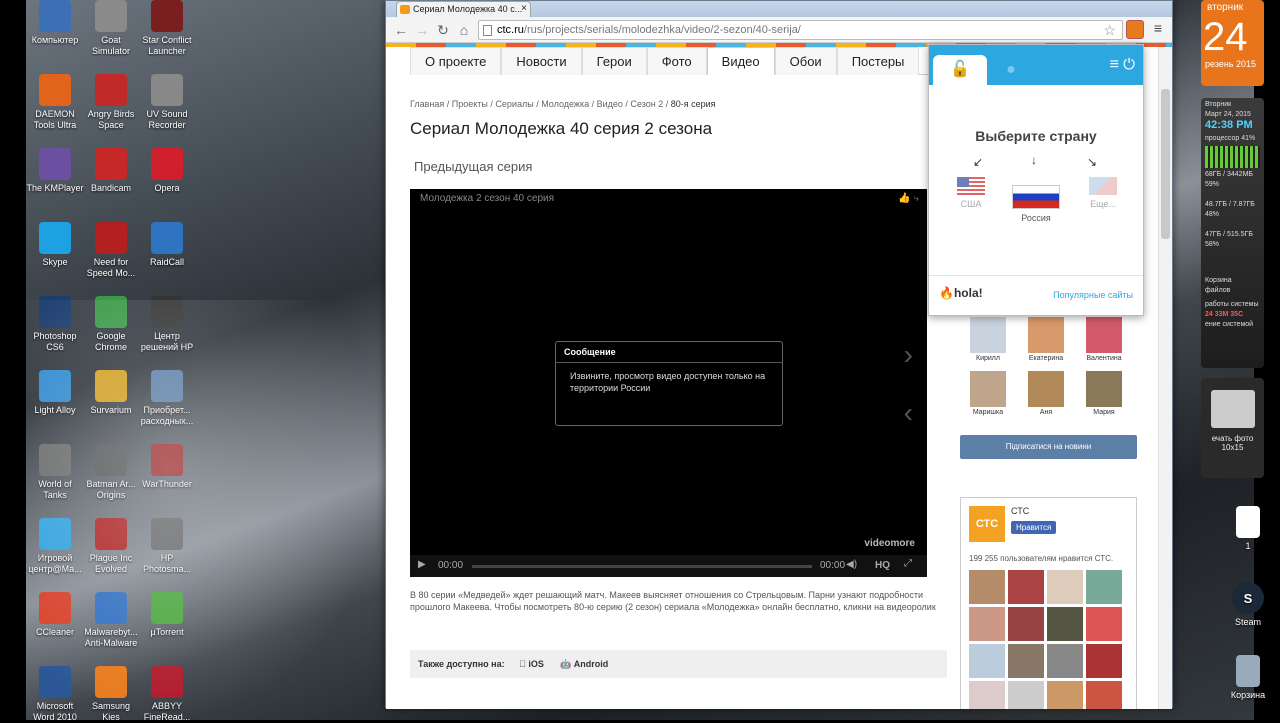 The height and width of the screenshot is (723, 1280). What do you see at coordinates (1104, 393) in the screenshot?
I see `vk-friend: Мария` at bounding box center [1104, 393].